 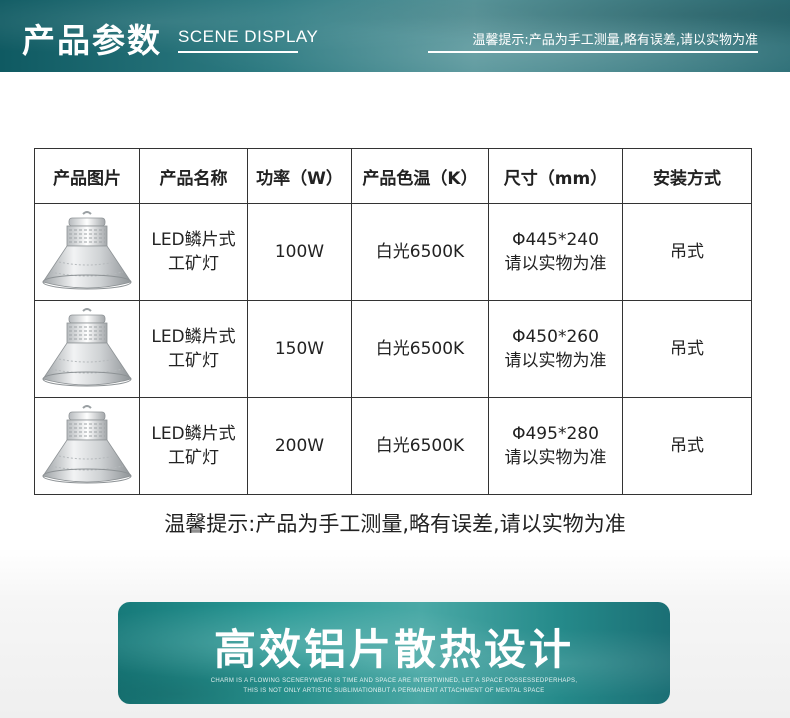 What do you see at coordinates (555, 349) in the screenshot?
I see `size-cell: Φ450*260 请以实物为准` at bounding box center [555, 349].